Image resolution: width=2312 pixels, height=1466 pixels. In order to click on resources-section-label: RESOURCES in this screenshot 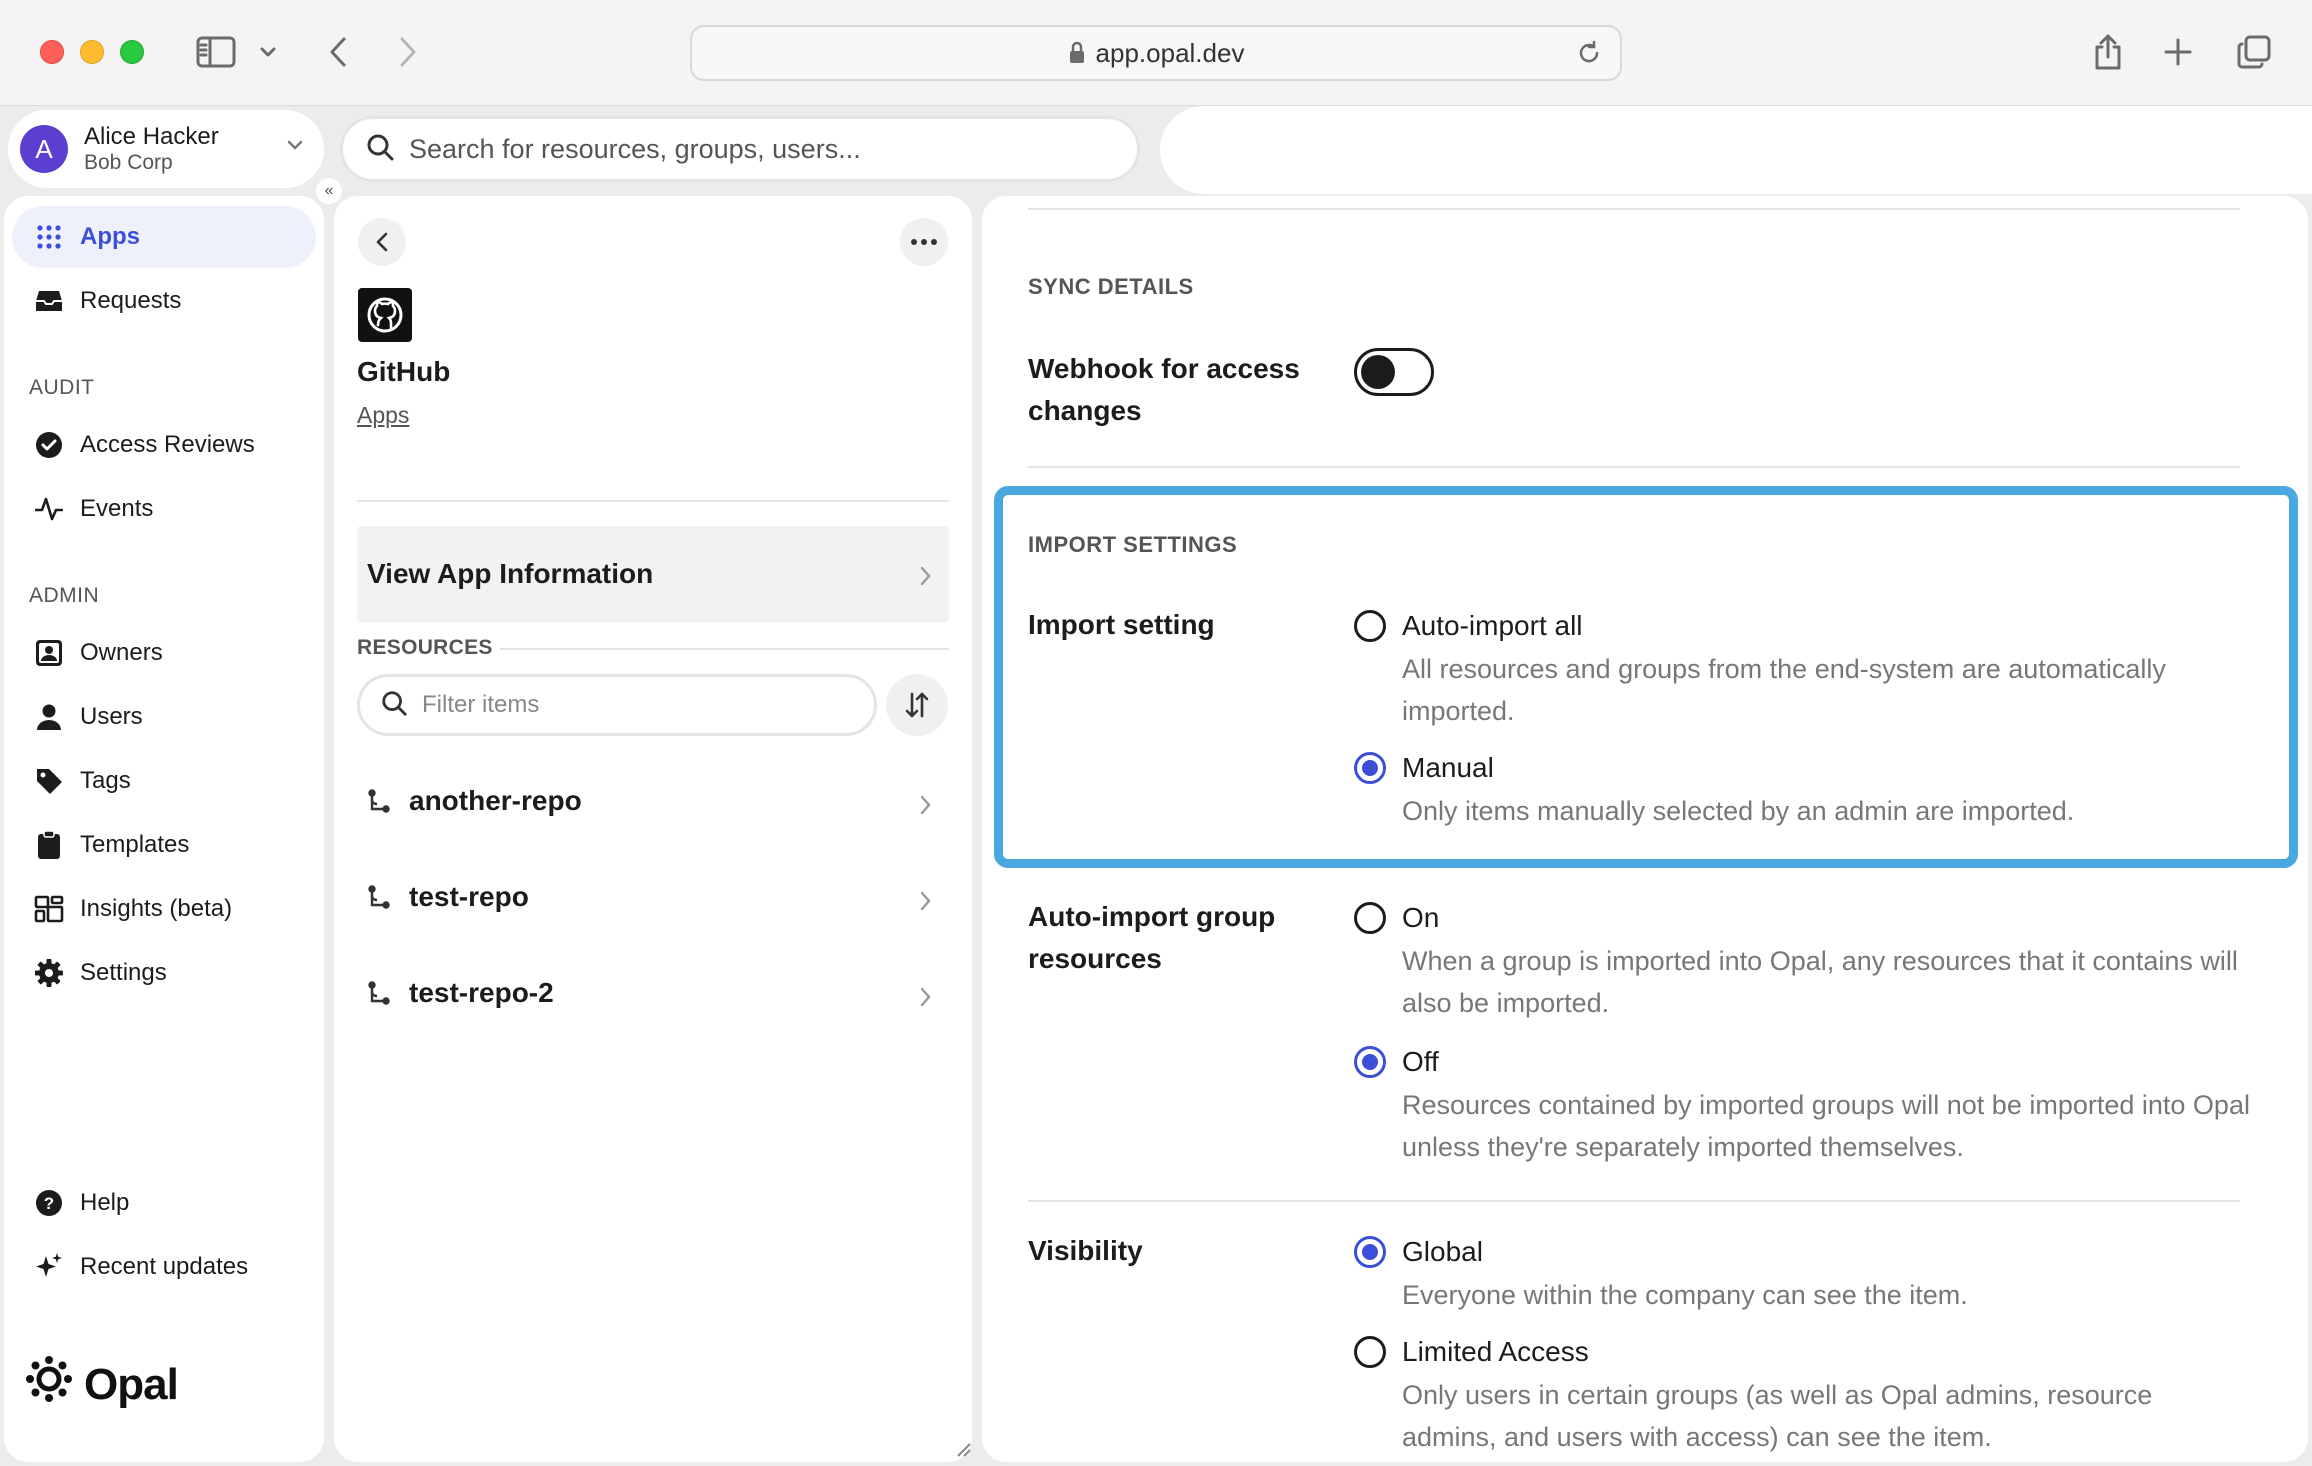, I will do `click(425, 647)`.